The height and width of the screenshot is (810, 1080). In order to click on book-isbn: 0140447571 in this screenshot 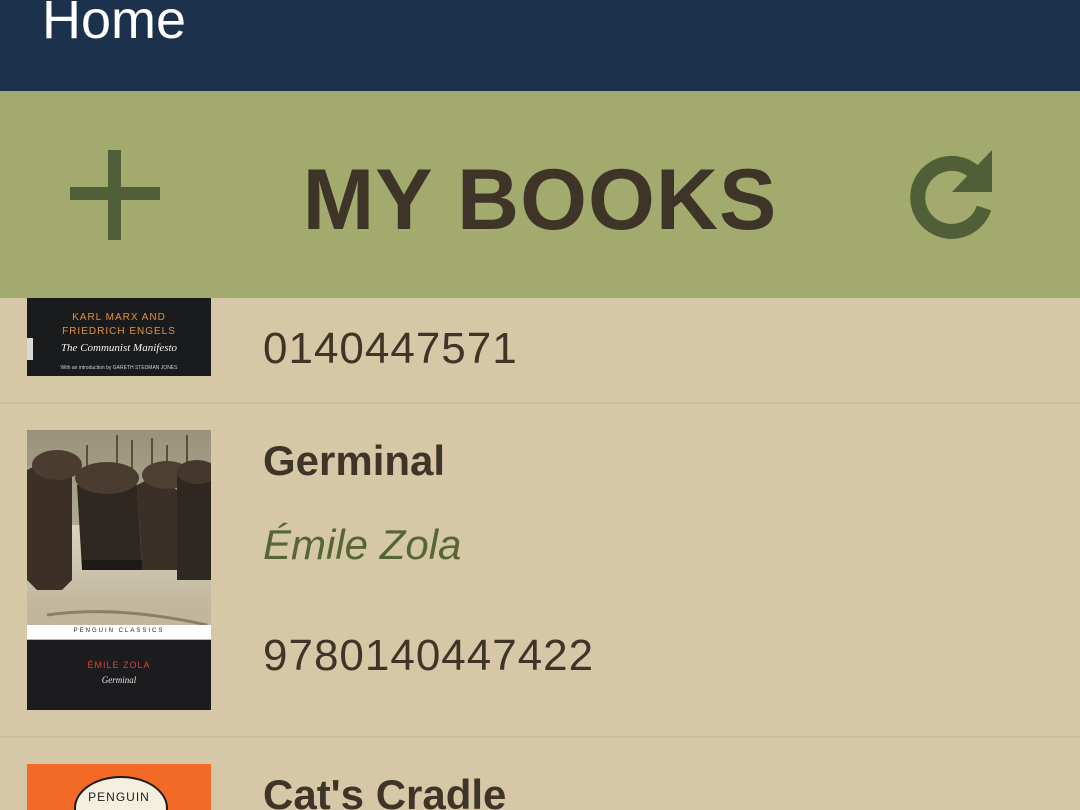, I will do `click(390, 348)`.